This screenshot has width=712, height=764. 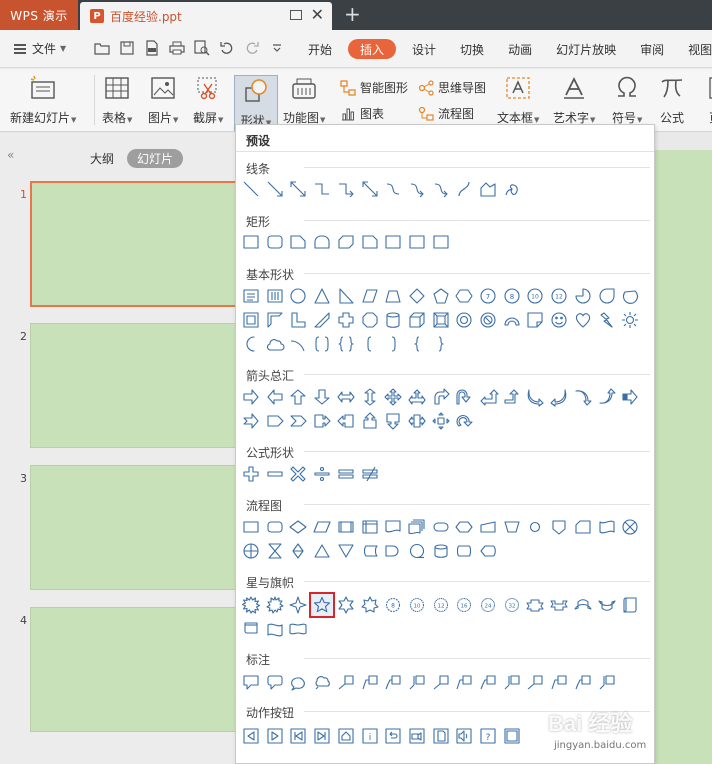 I want to click on shape-arr-d-icon, so click(x=322, y=397).